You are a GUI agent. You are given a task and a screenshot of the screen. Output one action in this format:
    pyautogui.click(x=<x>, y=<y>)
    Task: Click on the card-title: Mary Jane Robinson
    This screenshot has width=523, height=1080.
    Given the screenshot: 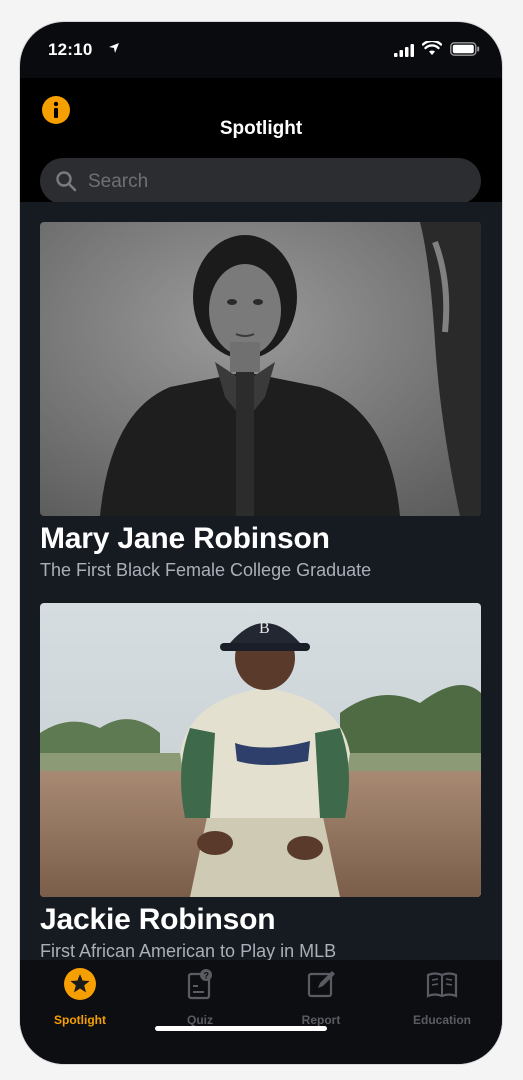 What is the action you would take?
    pyautogui.click(x=185, y=538)
    